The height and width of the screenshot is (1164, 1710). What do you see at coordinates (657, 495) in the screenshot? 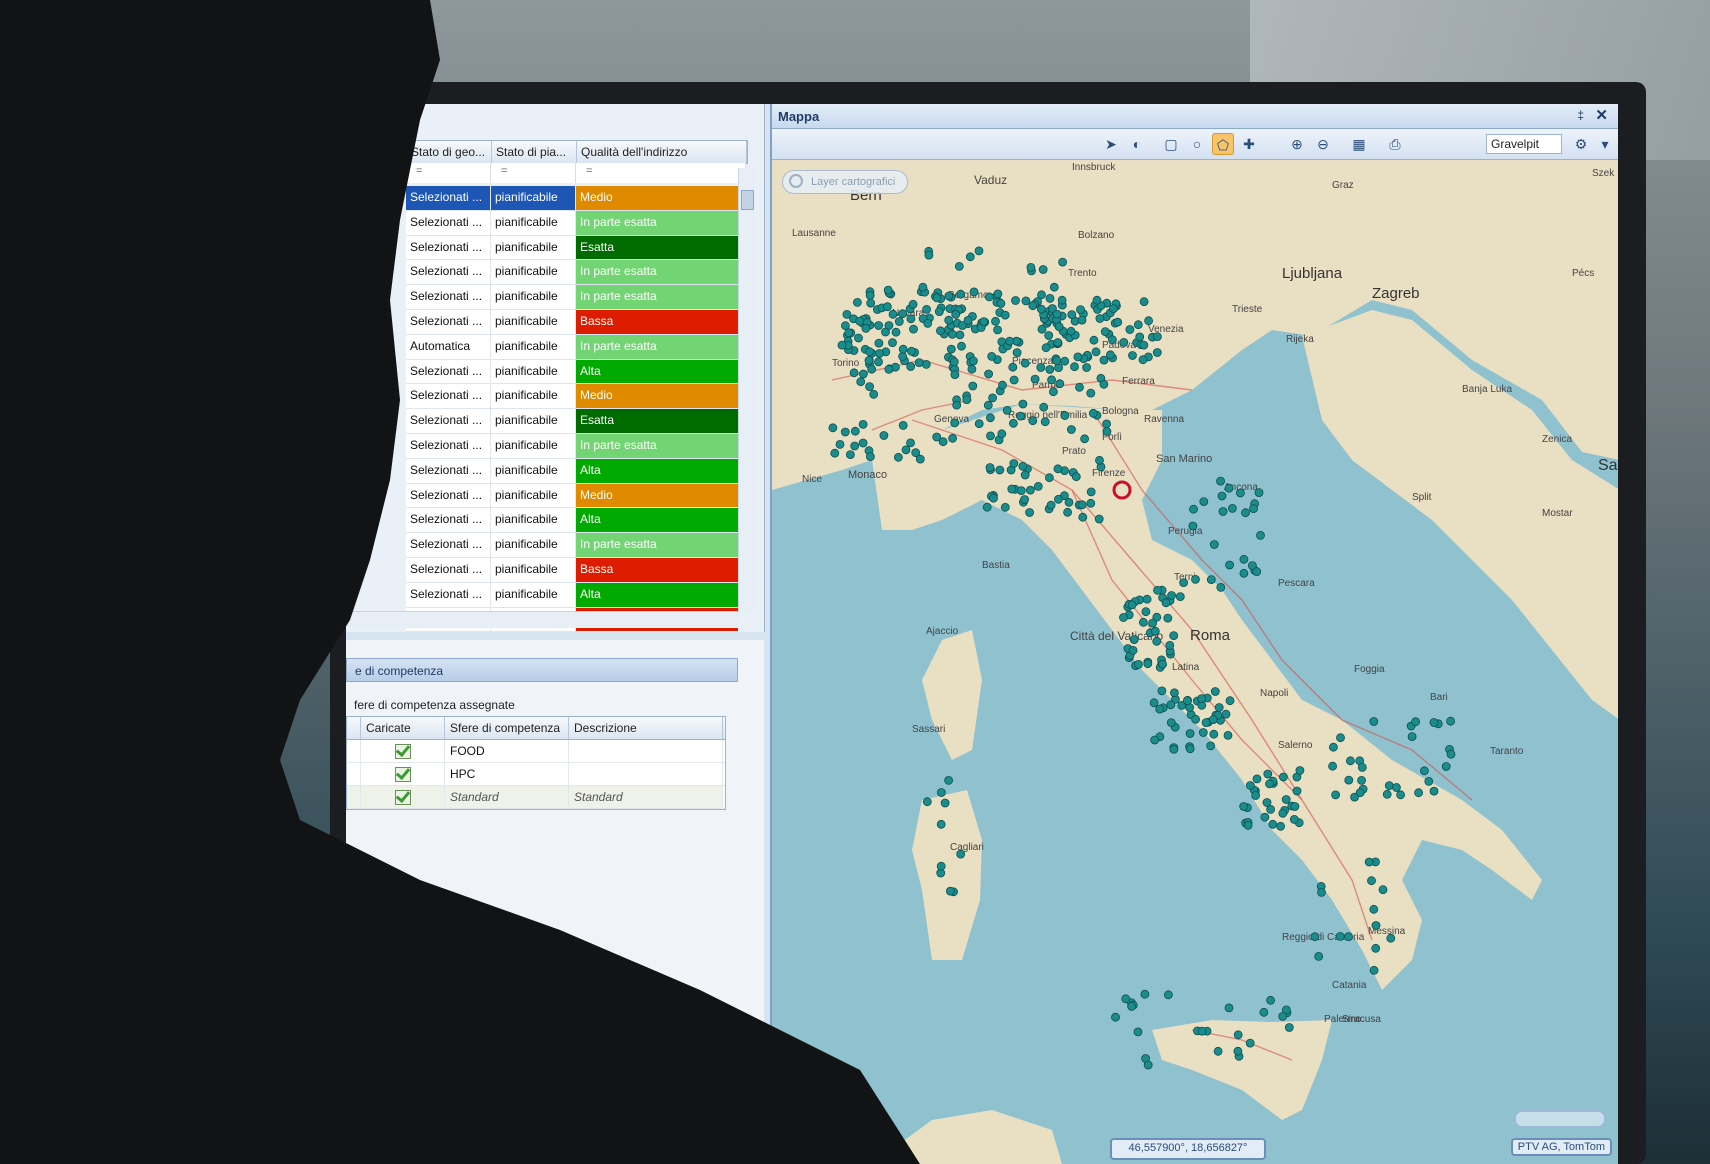
I see `address-quality-cell: Medio` at bounding box center [657, 495].